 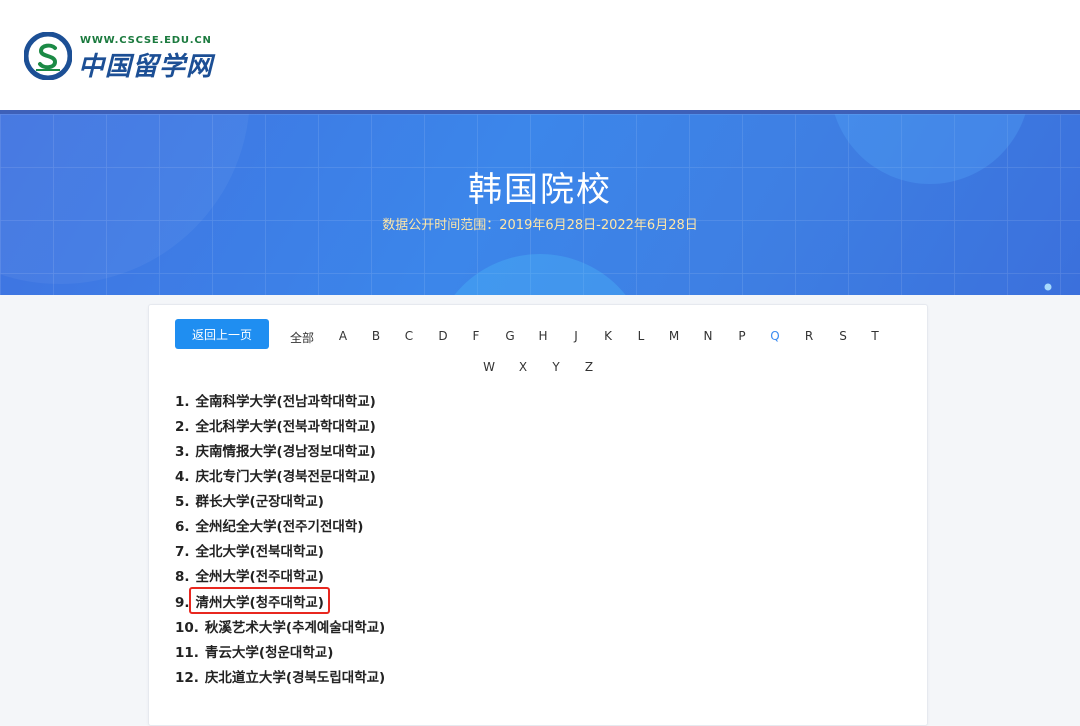 I want to click on university-item: 6. 全州纪全大学(전주기전대학), so click(x=269, y=525).